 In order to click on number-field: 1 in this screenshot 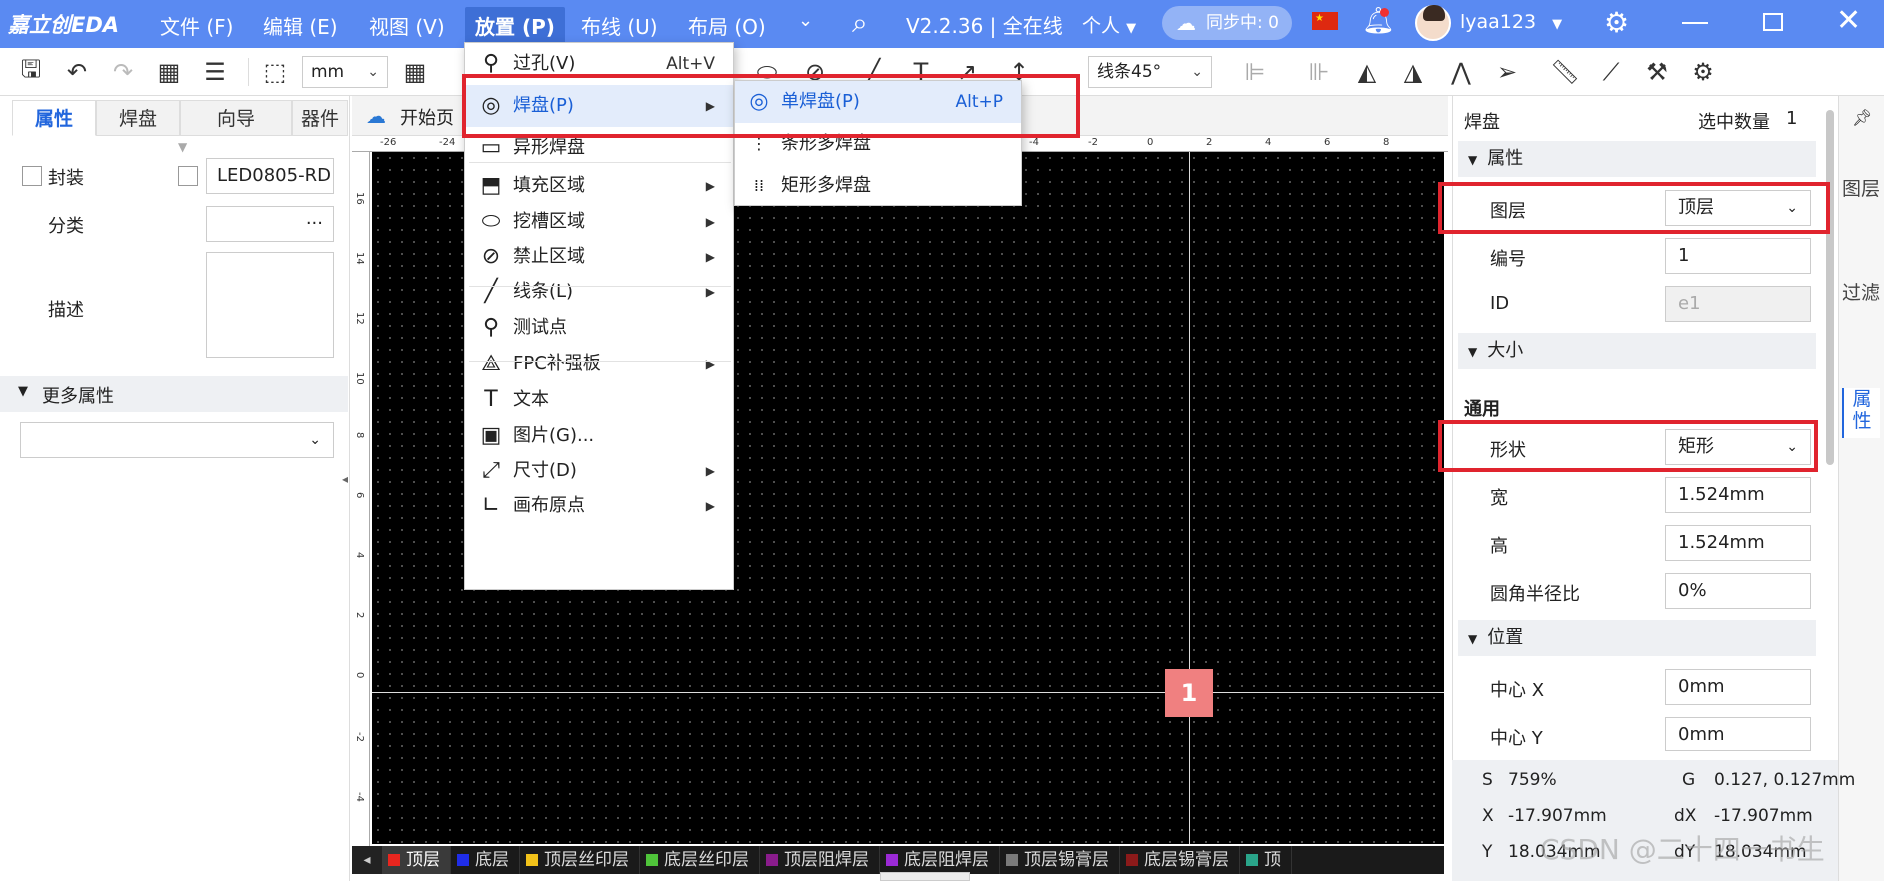, I will do `click(1738, 256)`.